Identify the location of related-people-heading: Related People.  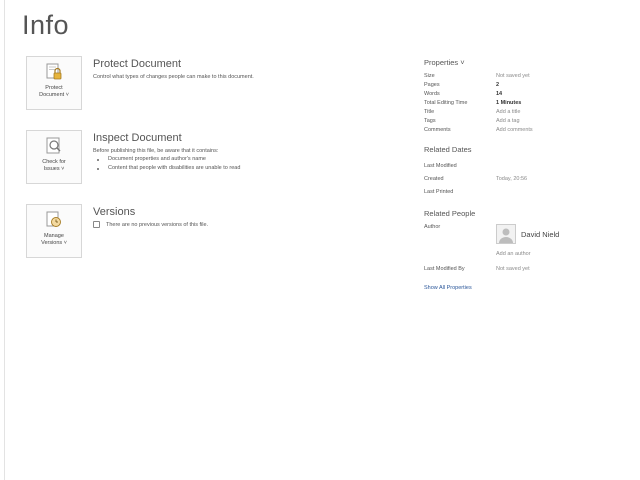
(450, 213).